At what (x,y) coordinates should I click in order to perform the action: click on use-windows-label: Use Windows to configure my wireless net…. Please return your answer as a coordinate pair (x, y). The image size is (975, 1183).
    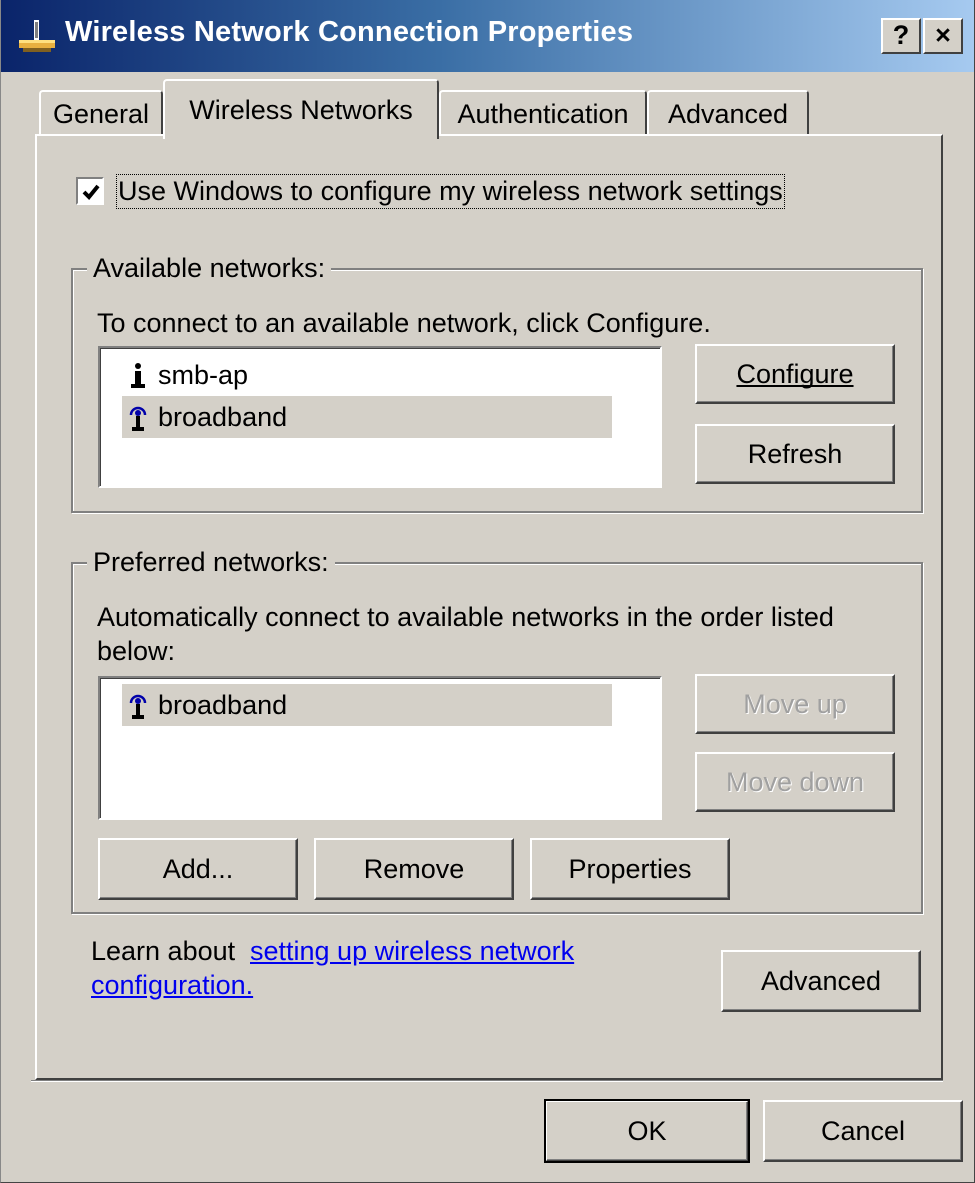
    Looking at the image, I should click on (450, 191).